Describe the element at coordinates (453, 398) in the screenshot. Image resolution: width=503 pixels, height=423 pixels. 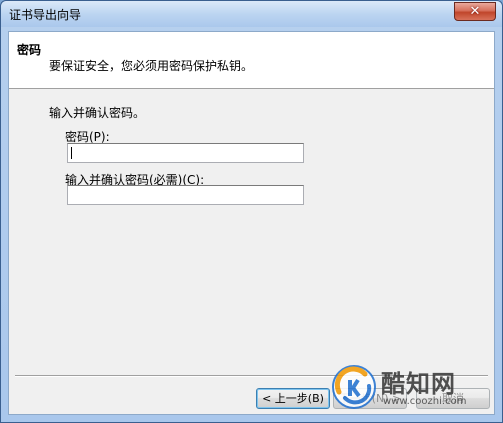
I see `cancel-button: 取消` at that location.